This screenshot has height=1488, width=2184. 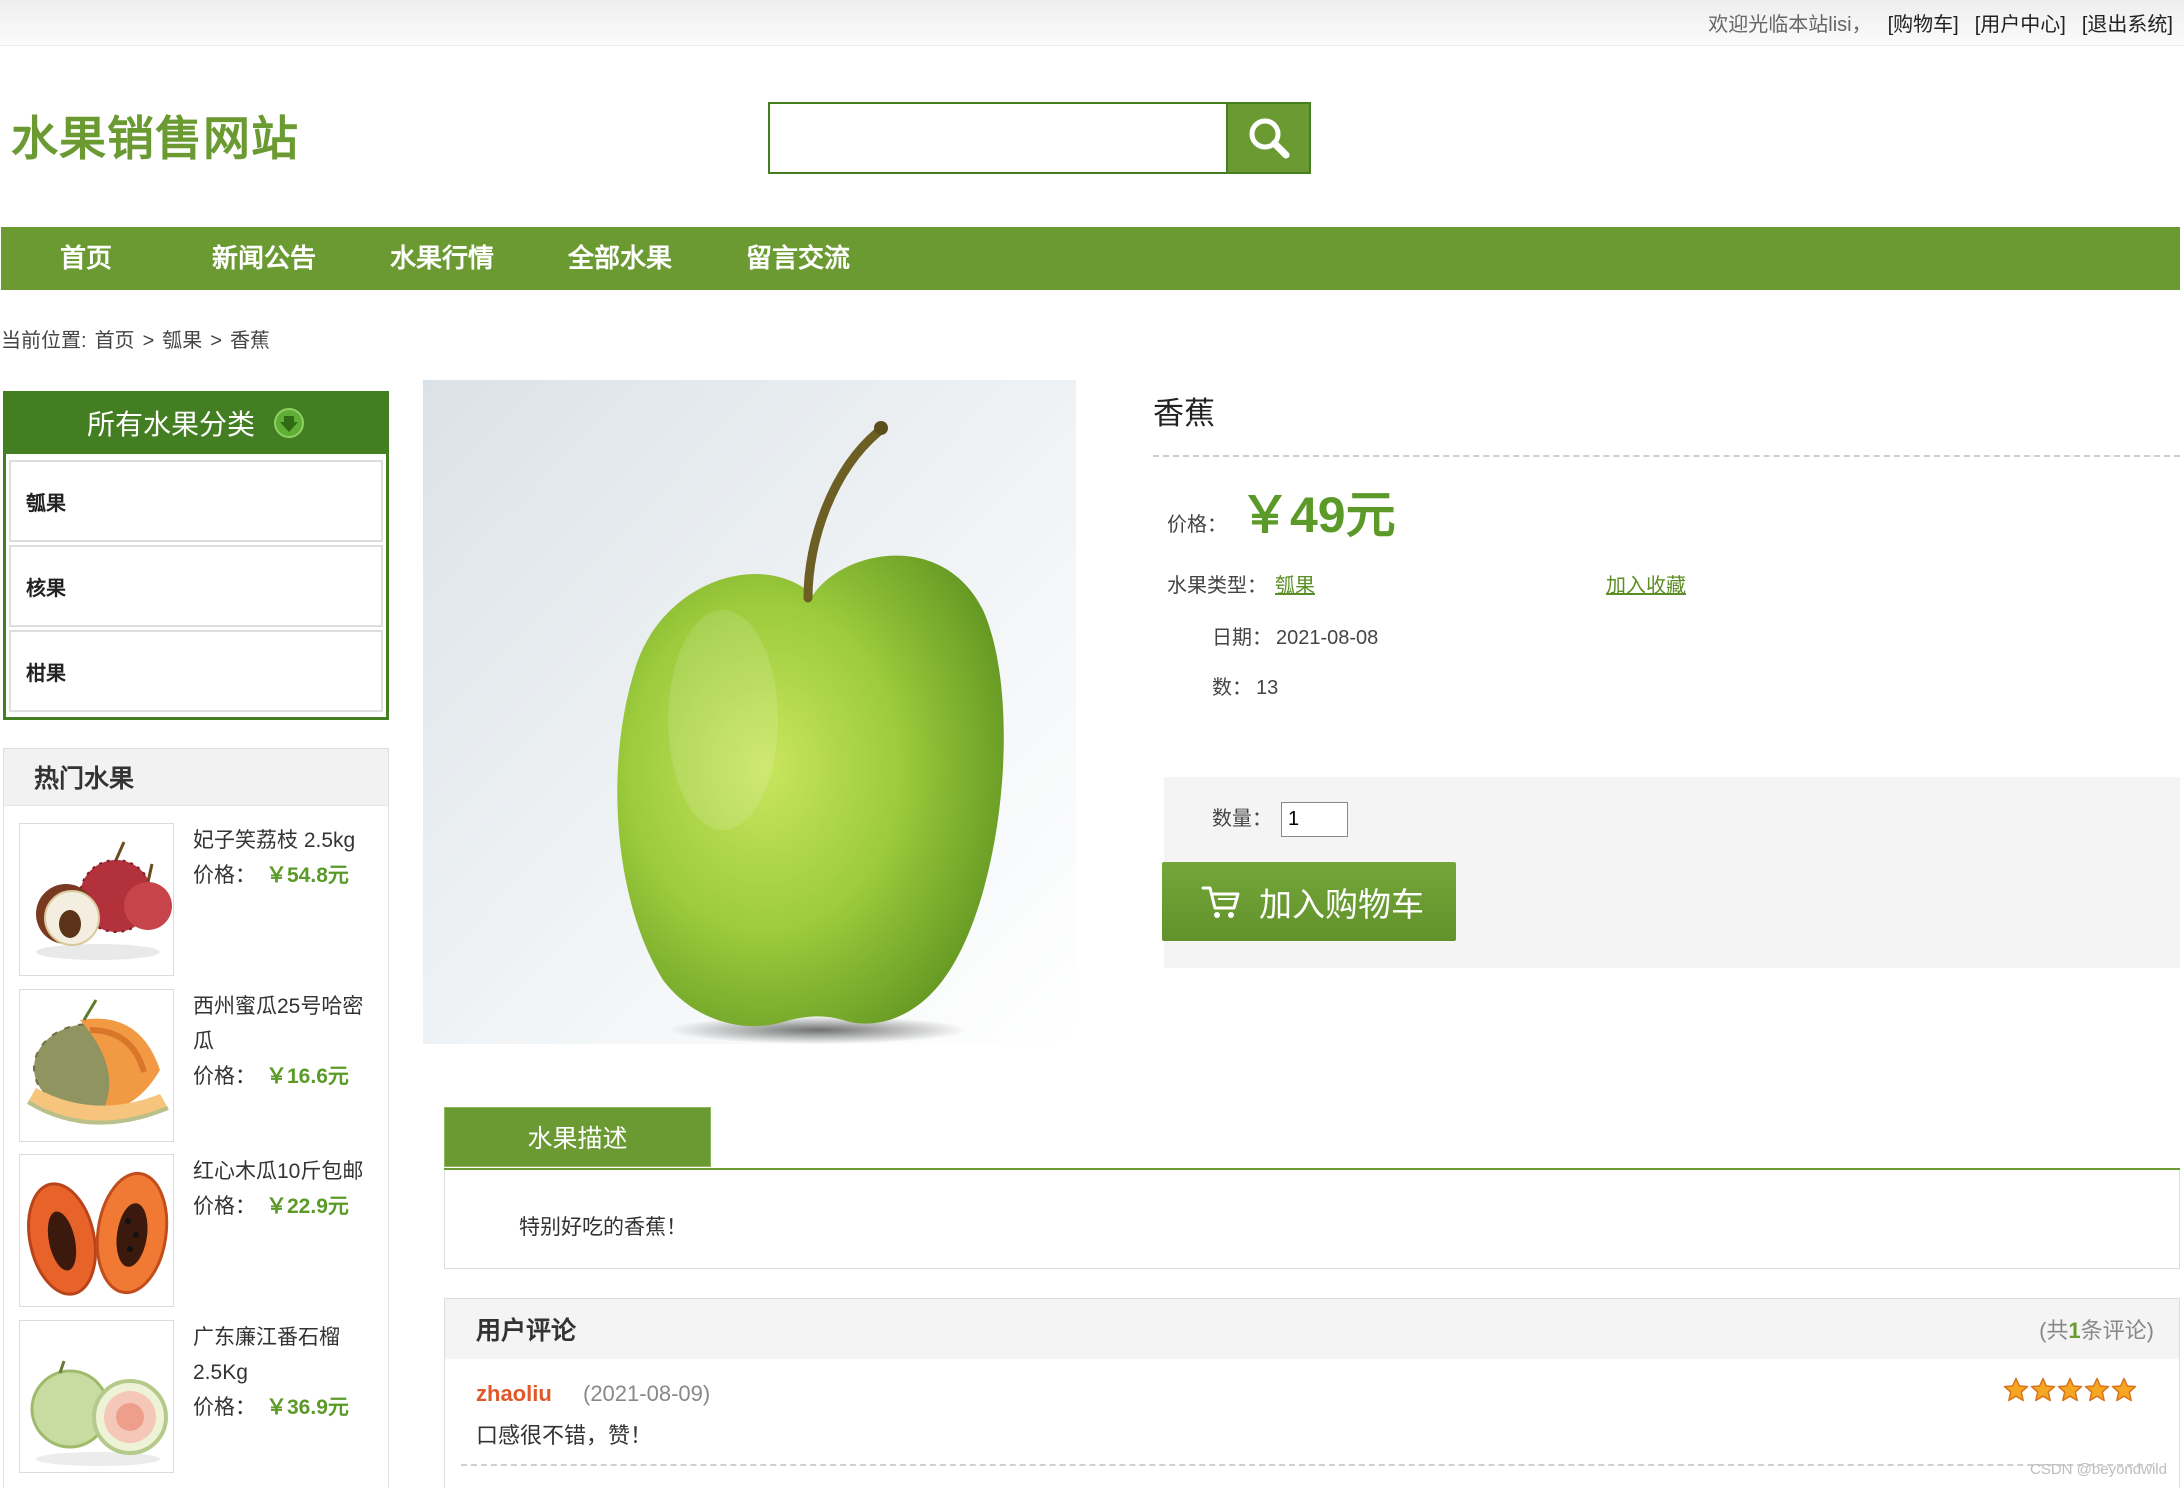 I want to click on nav-item-news: 新闻公告, so click(x=264, y=258).